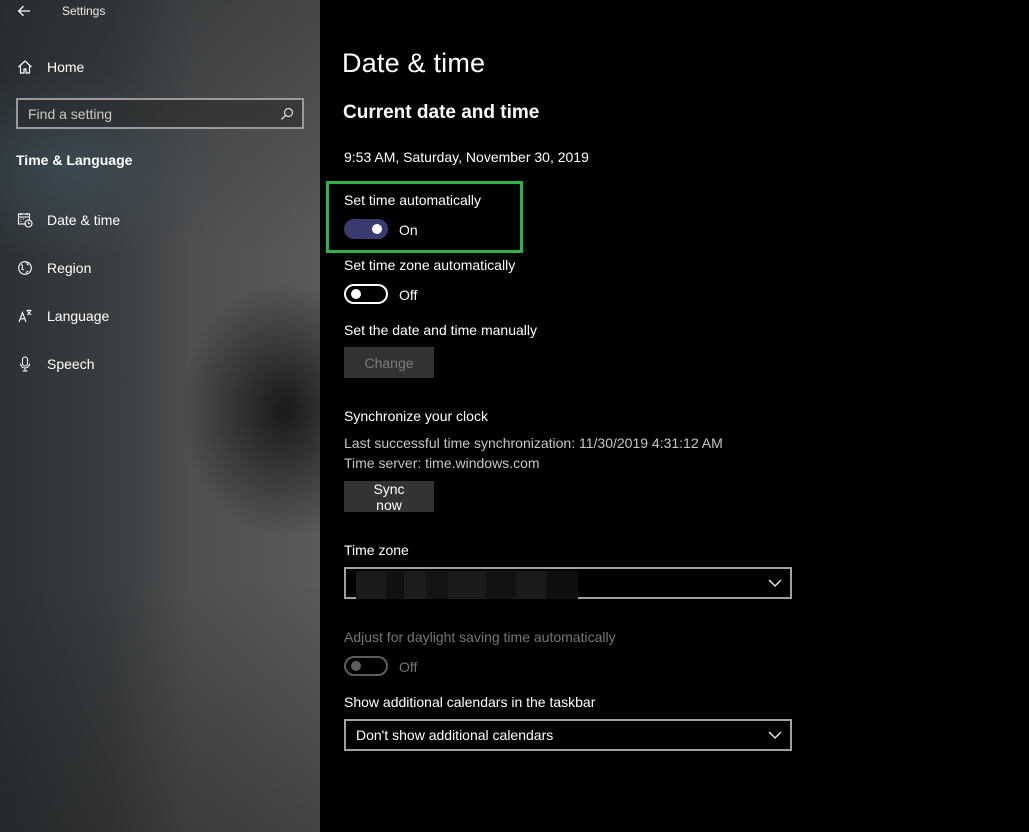 This screenshot has height=832, width=1029. What do you see at coordinates (441, 112) in the screenshot?
I see `current-date-time-heading: Current date and time` at bounding box center [441, 112].